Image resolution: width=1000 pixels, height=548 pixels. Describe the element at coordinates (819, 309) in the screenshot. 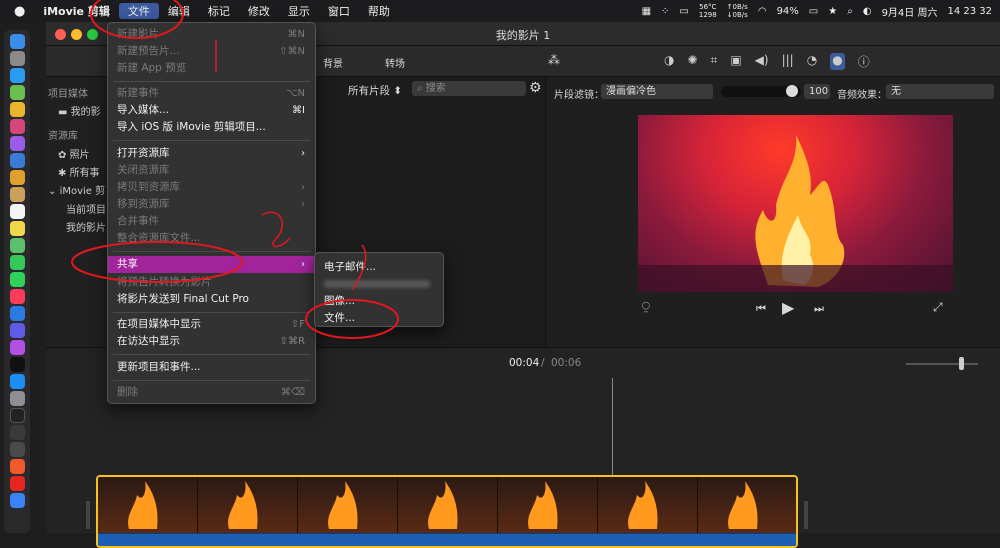

I see `skip-forward-icon: ⏭` at that location.